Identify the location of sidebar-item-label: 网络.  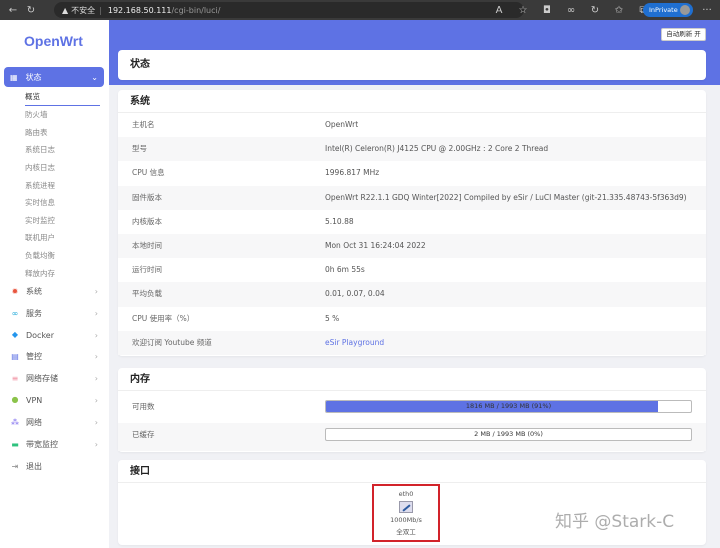
(34, 422).